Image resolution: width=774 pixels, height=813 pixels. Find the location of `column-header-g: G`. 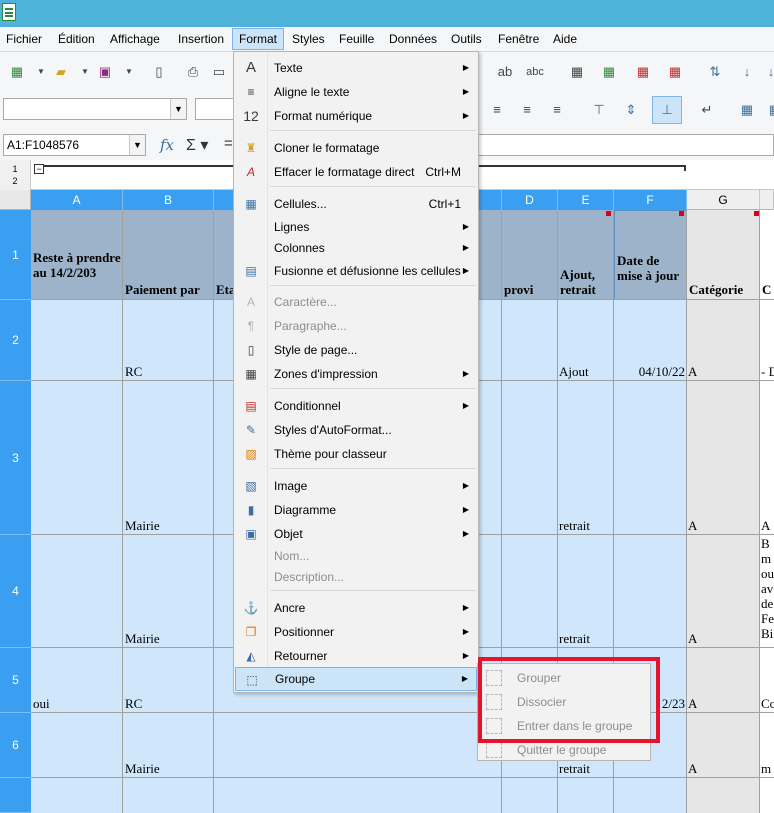

column-header-g: G is located at coordinates (723, 200).